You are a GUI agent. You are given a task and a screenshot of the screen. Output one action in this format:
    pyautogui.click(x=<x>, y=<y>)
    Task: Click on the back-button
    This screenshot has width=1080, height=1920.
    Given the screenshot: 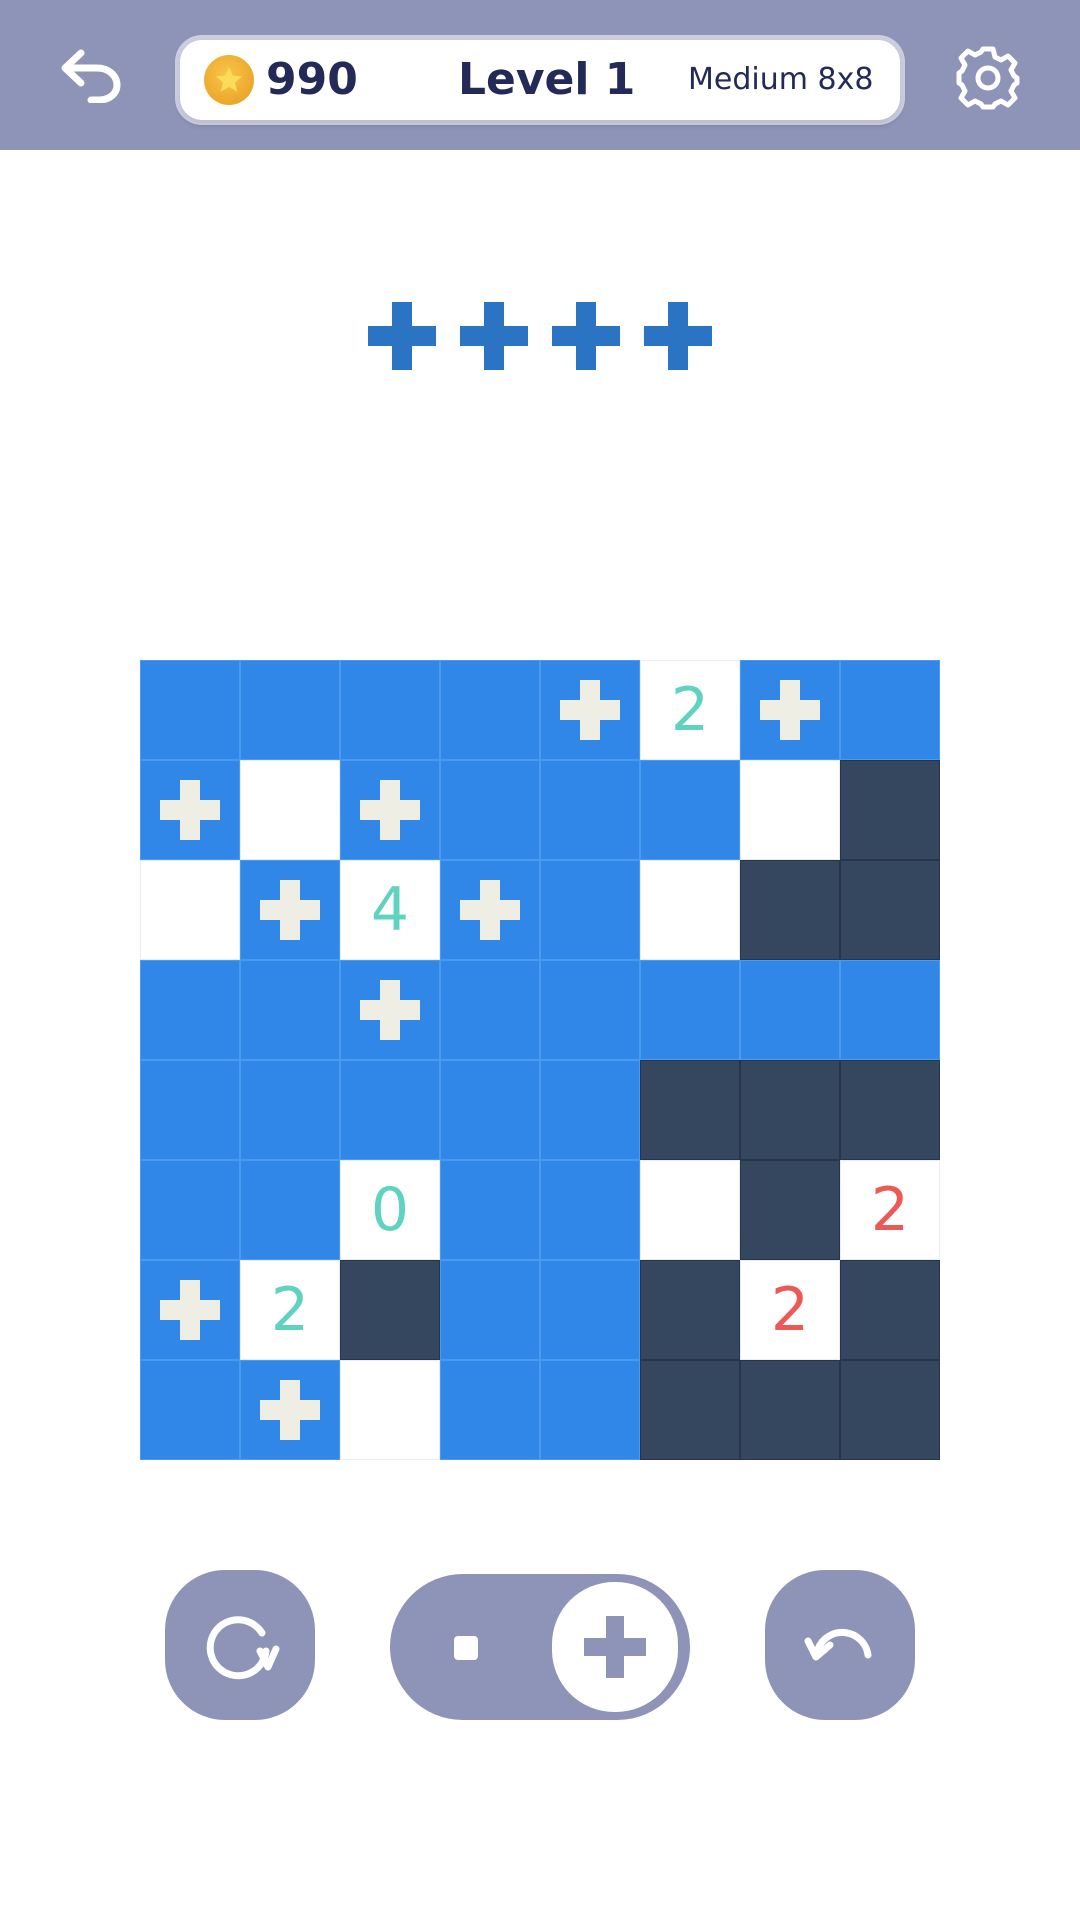 What is the action you would take?
    pyautogui.click(x=90, y=75)
    